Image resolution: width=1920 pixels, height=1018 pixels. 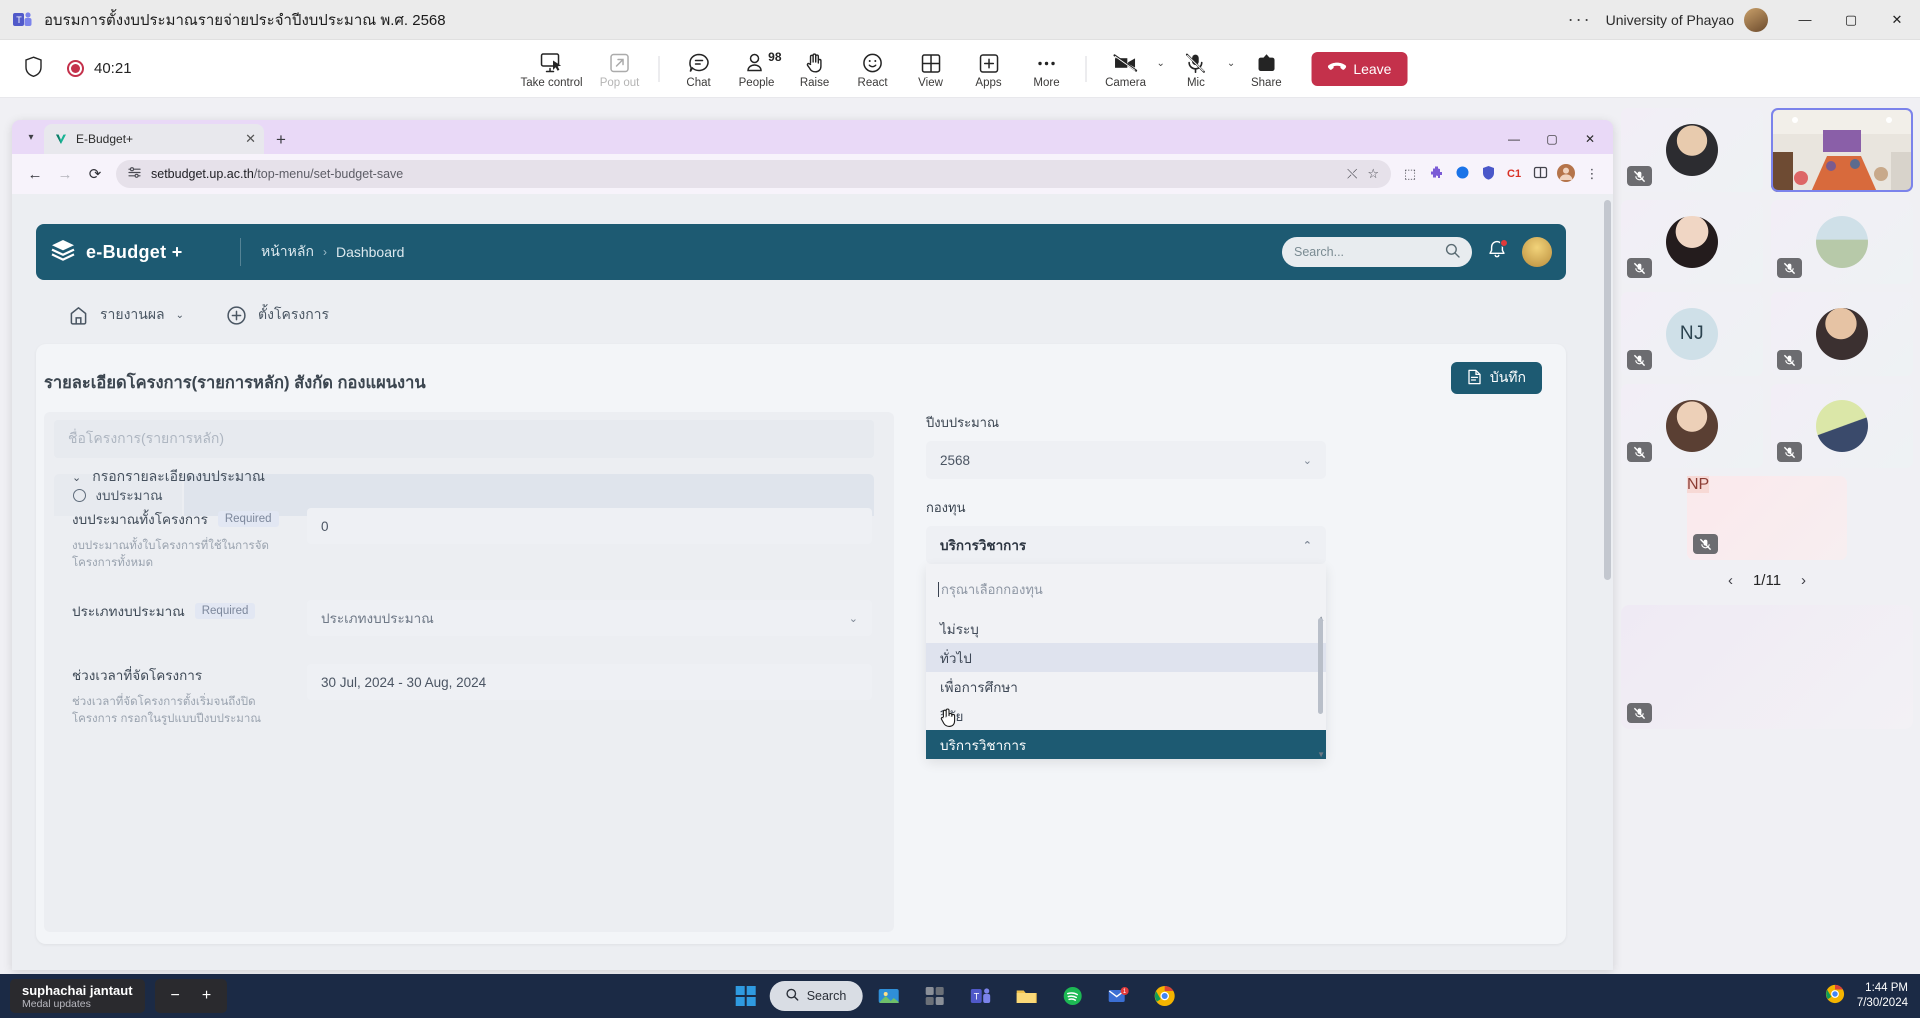 I want to click on close-icon: ✕, so click(x=245, y=139).